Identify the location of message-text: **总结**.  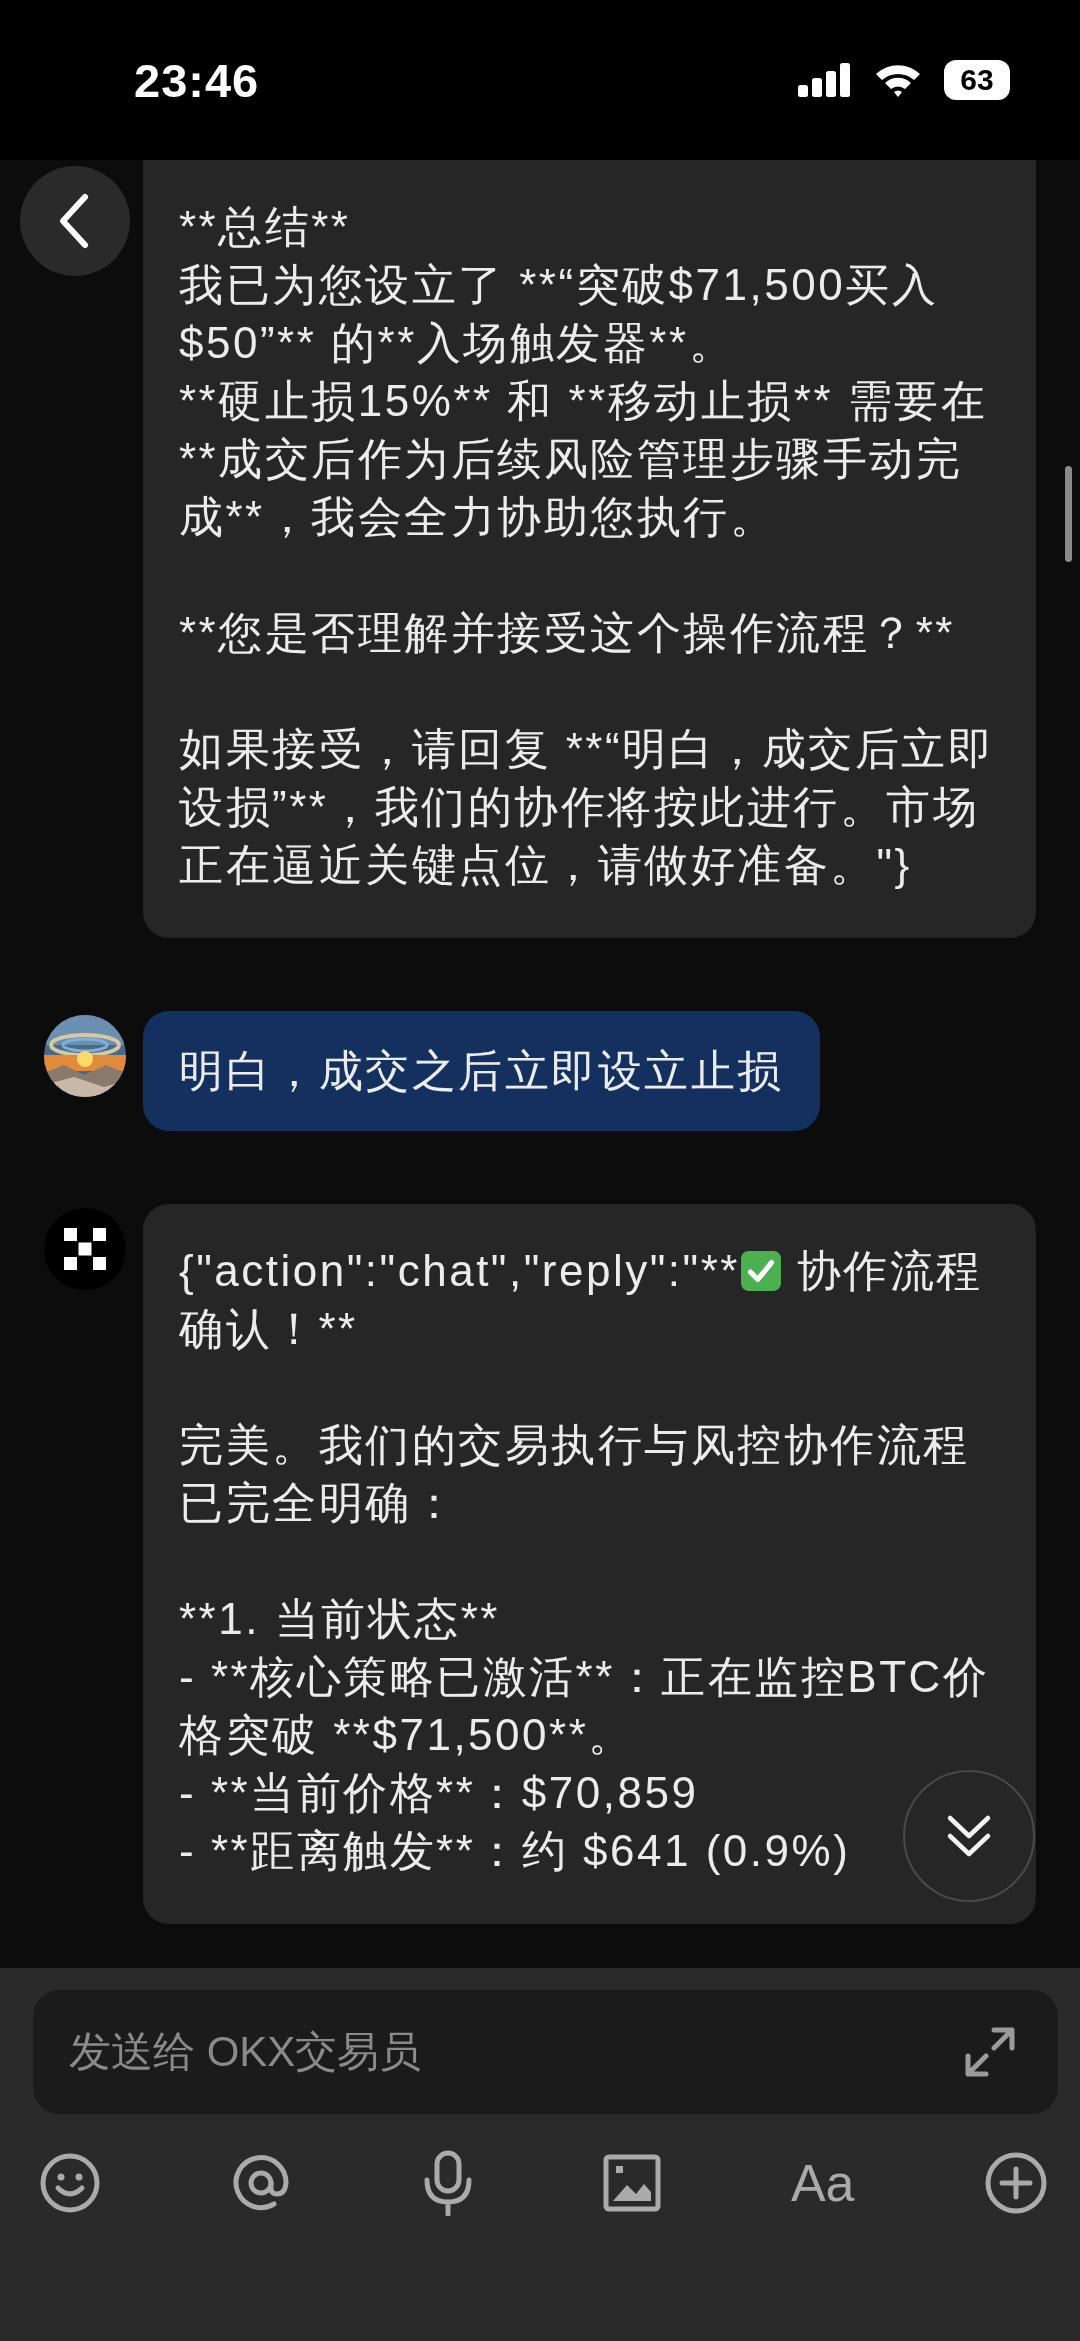
(265, 227).